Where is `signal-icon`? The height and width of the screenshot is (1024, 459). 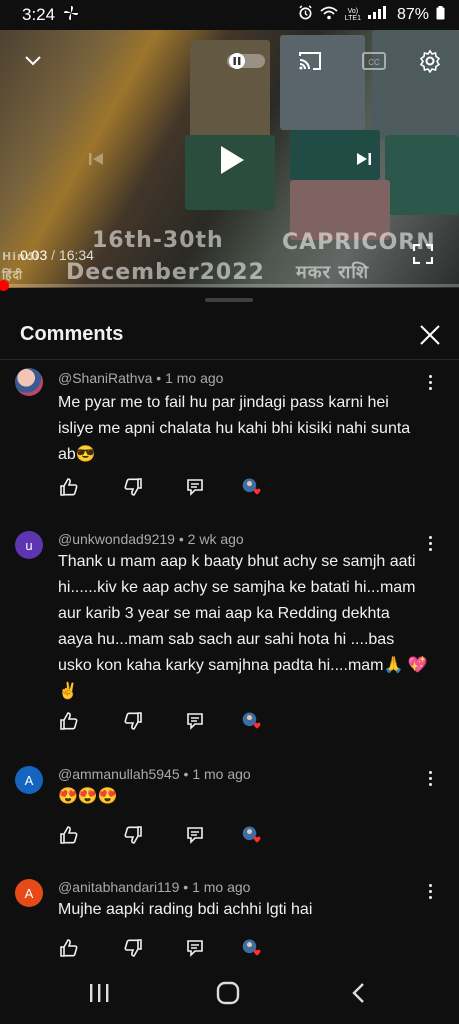
signal-icon is located at coordinates (378, 15).